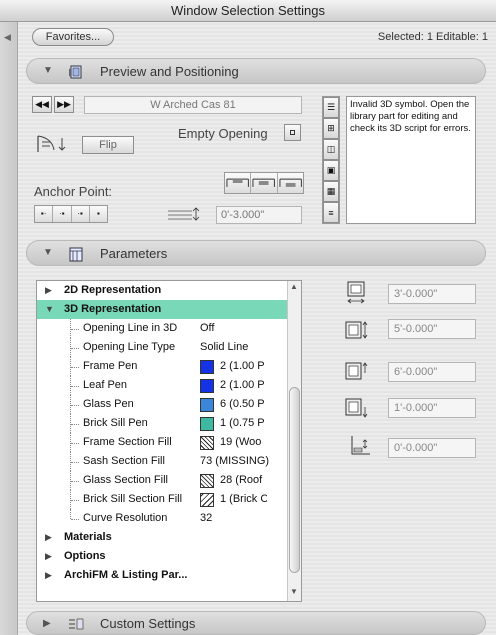 The height and width of the screenshot is (635, 496). I want to click on anchor-center-icon: ·▪, so click(62, 214).